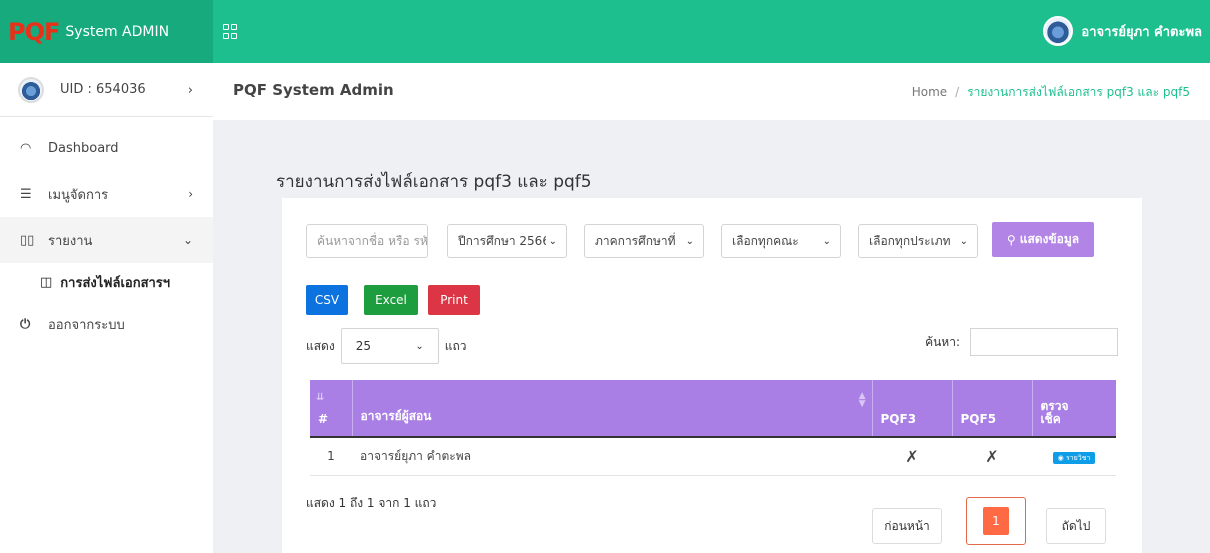  Describe the element at coordinates (367, 241) in the screenshot. I see `search-input: ค้นหาจากชื่อ หรือ รหัส` at that location.